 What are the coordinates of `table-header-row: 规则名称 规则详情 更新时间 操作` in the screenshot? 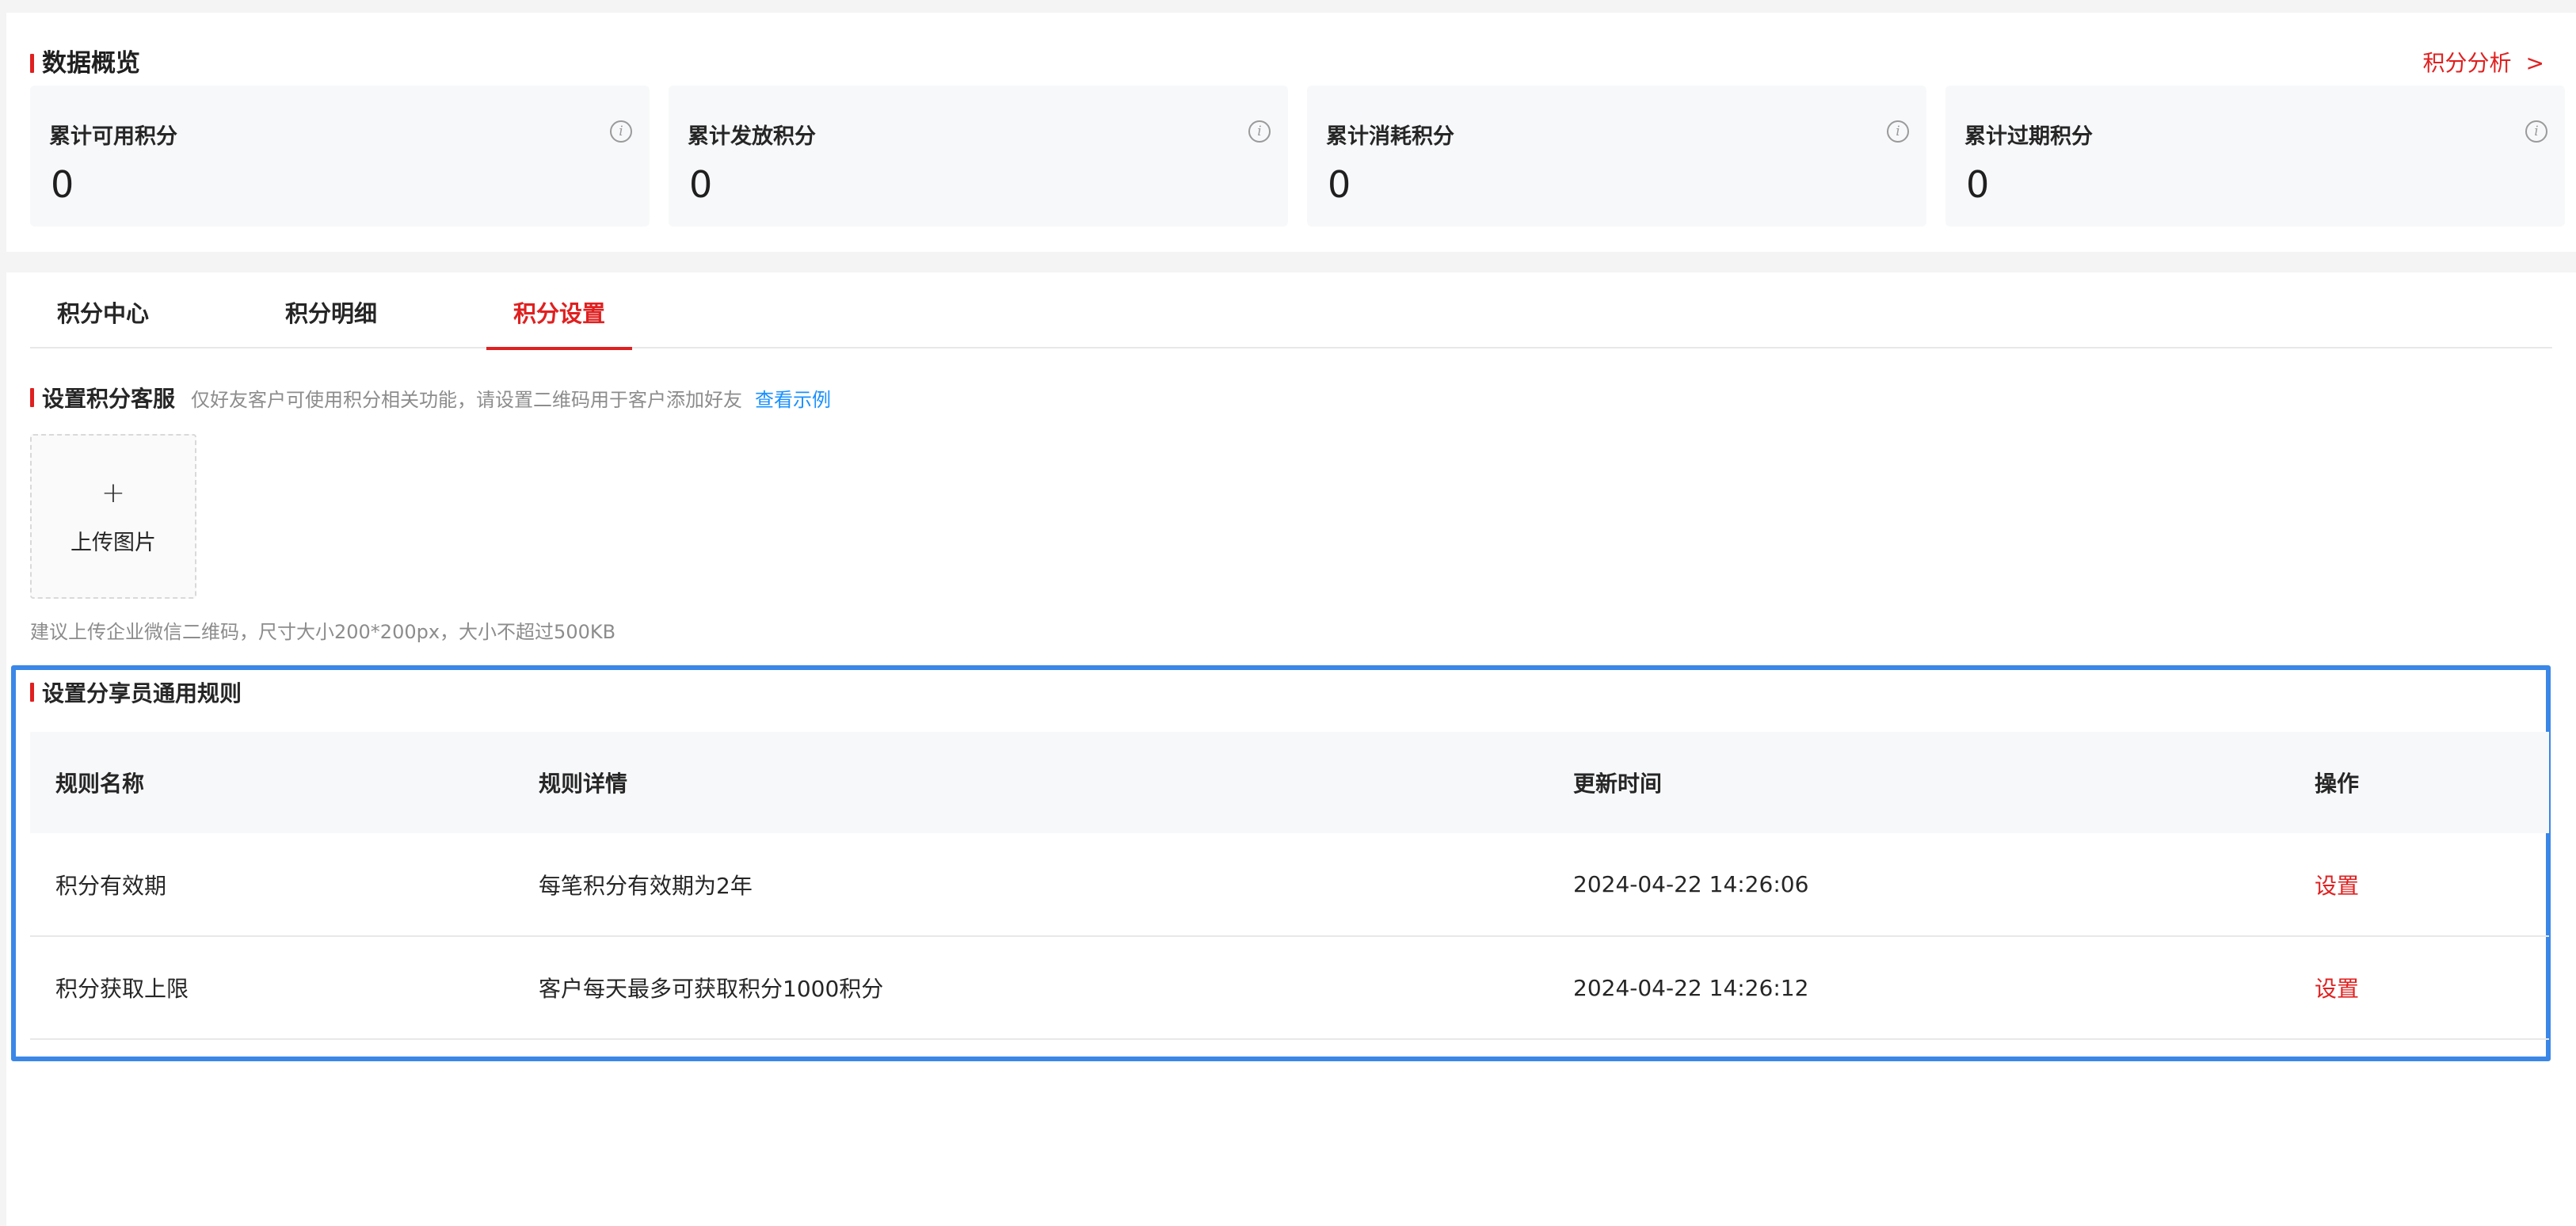 It's located at (1290, 782).